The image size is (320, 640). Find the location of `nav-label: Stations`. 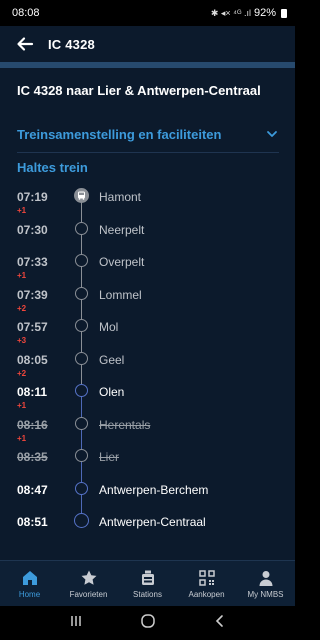

nav-label: Stations is located at coordinates (147, 594).